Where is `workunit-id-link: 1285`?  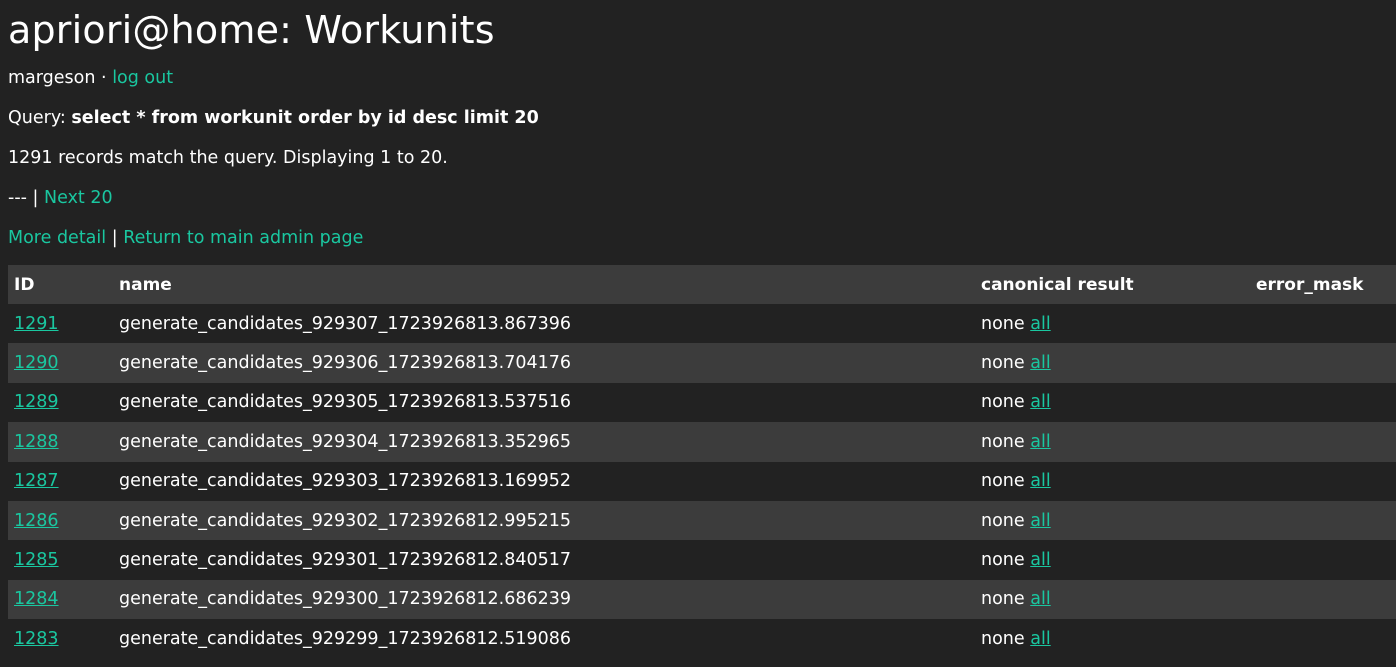
workunit-id-link: 1285 is located at coordinates (36, 560).